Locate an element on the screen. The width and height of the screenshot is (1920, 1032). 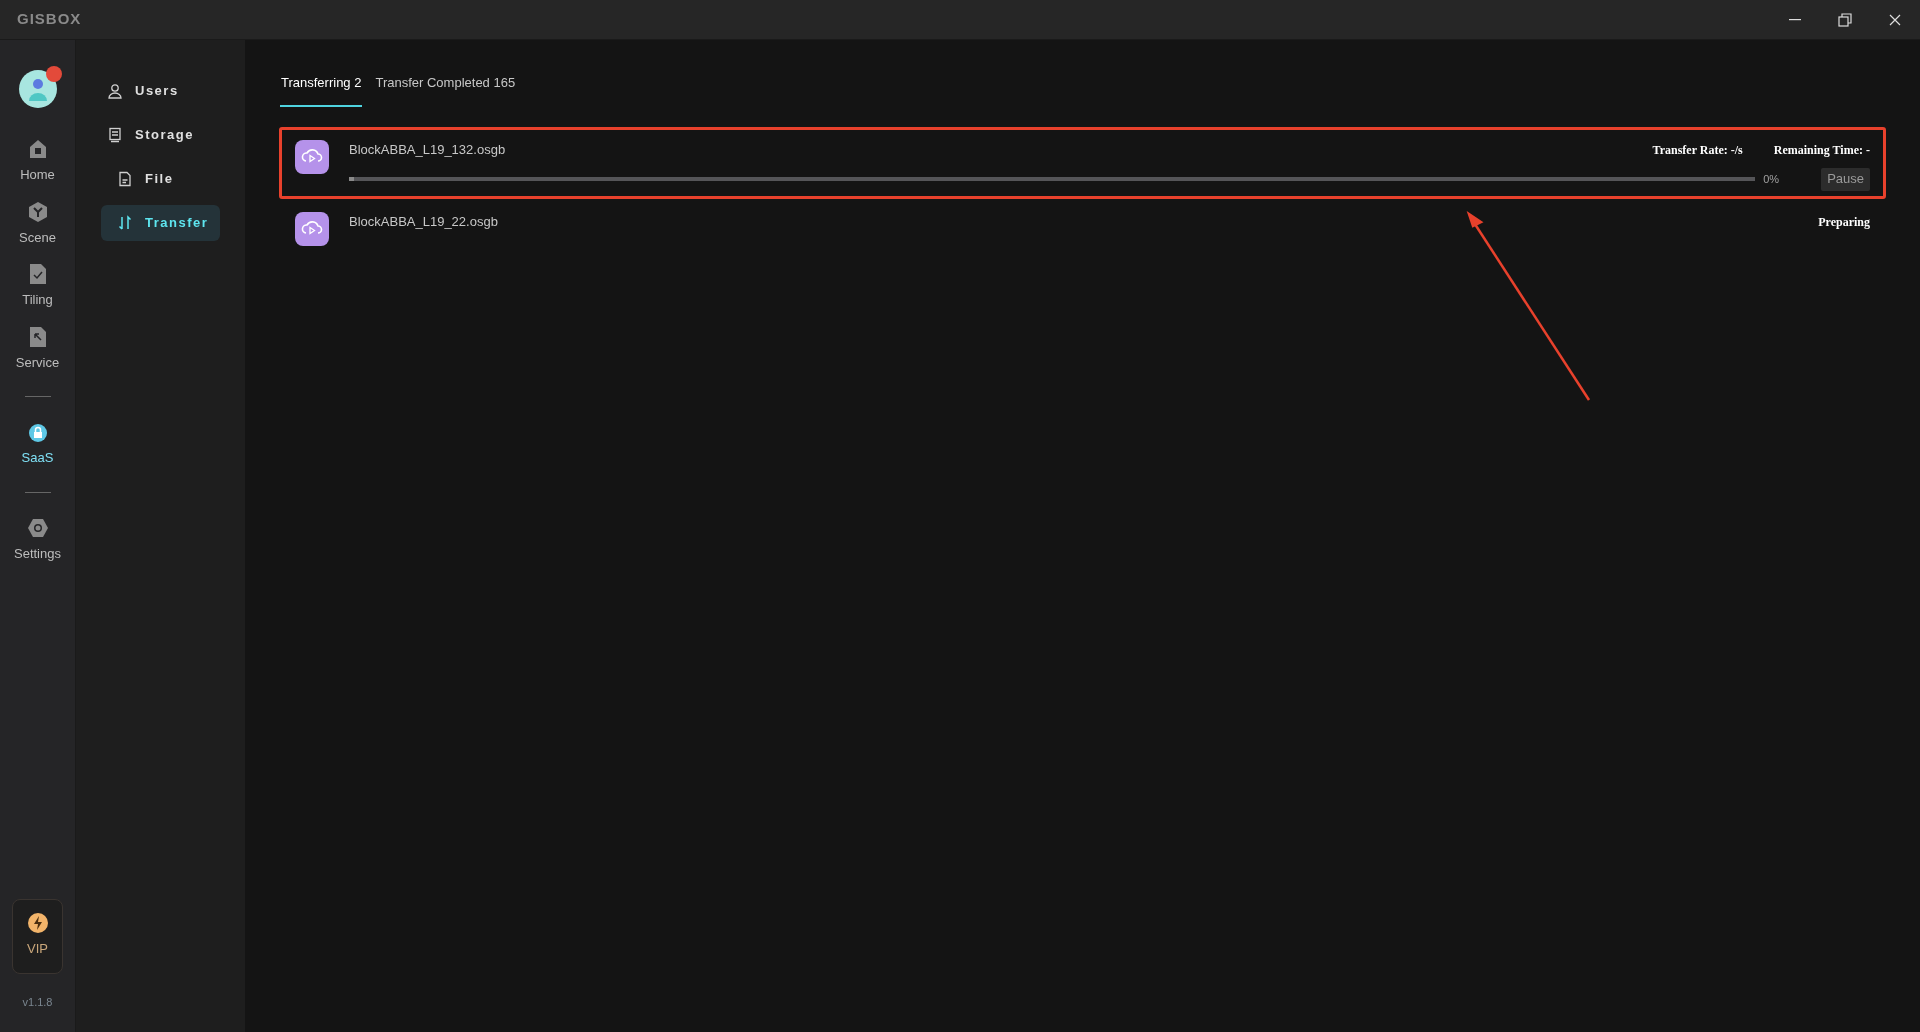
file-icon is located at coordinates (125, 179).